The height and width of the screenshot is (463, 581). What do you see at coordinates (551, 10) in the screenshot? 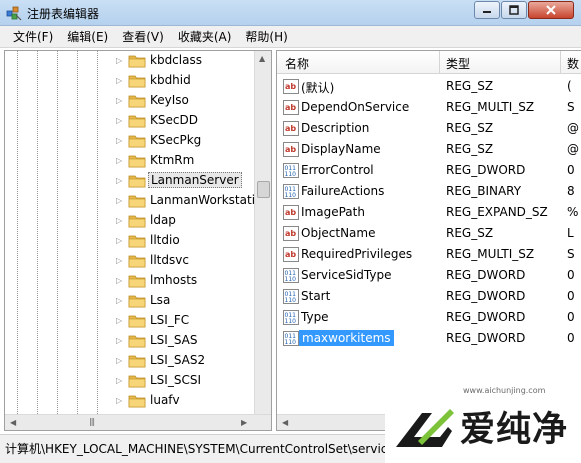
I see `close-button` at bounding box center [551, 10].